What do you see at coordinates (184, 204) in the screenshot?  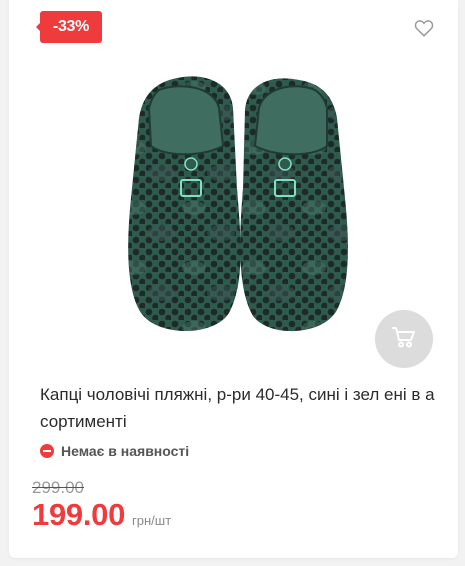 I see `left-clog-shape` at bounding box center [184, 204].